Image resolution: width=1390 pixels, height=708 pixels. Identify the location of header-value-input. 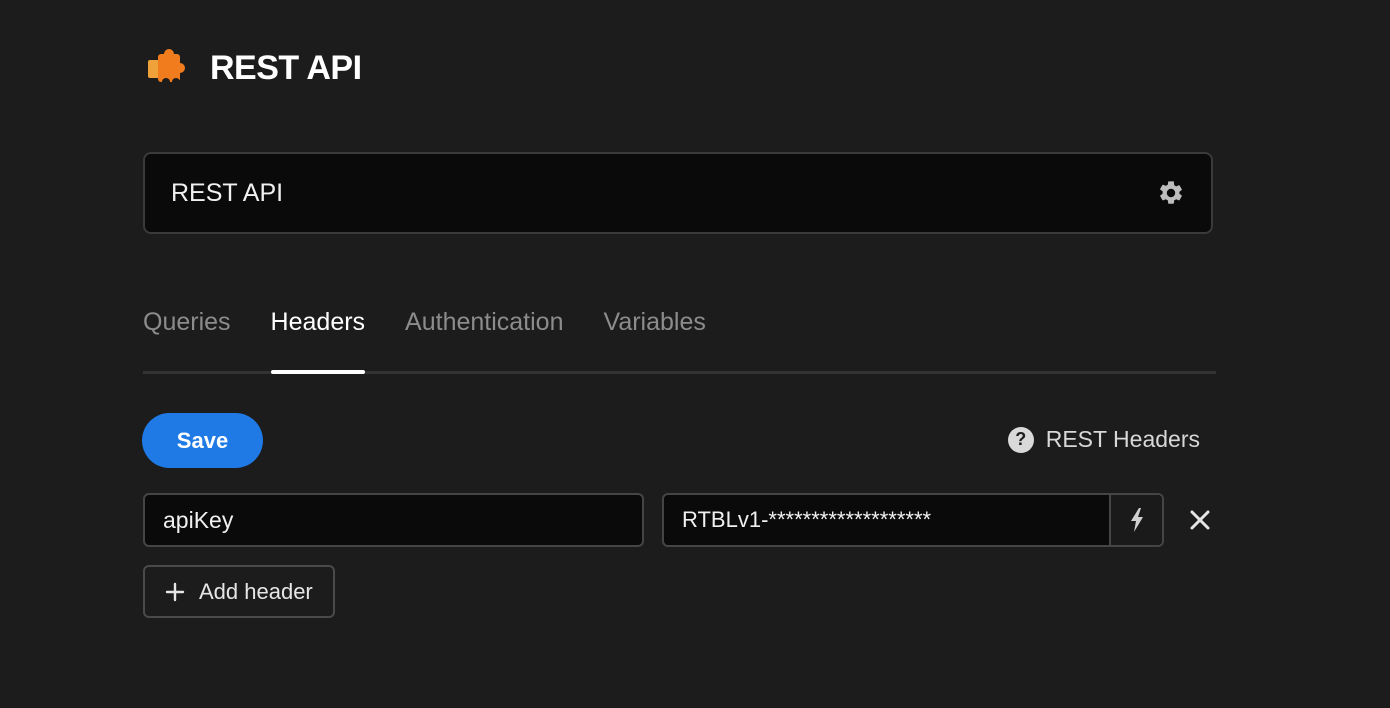
(886, 520).